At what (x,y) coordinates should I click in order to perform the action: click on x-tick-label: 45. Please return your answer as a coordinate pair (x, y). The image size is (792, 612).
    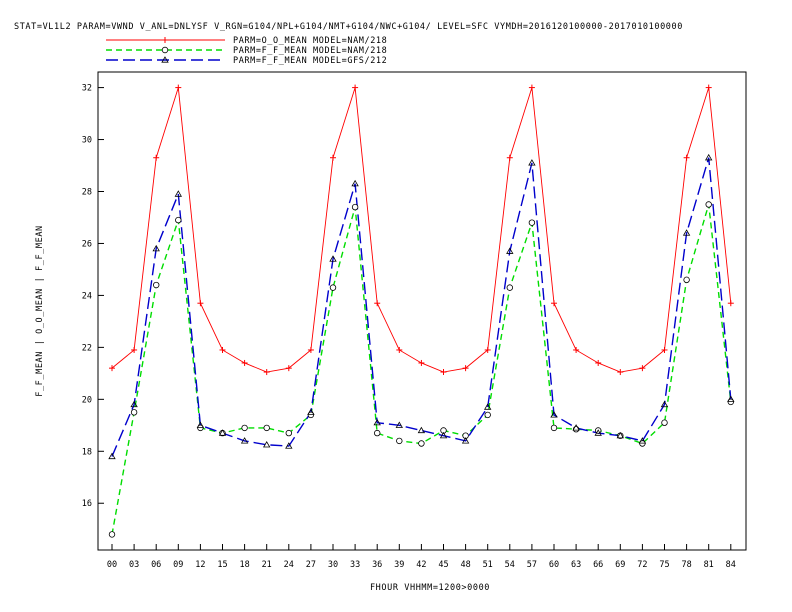
    Looking at the image, I should click on (443, 565).